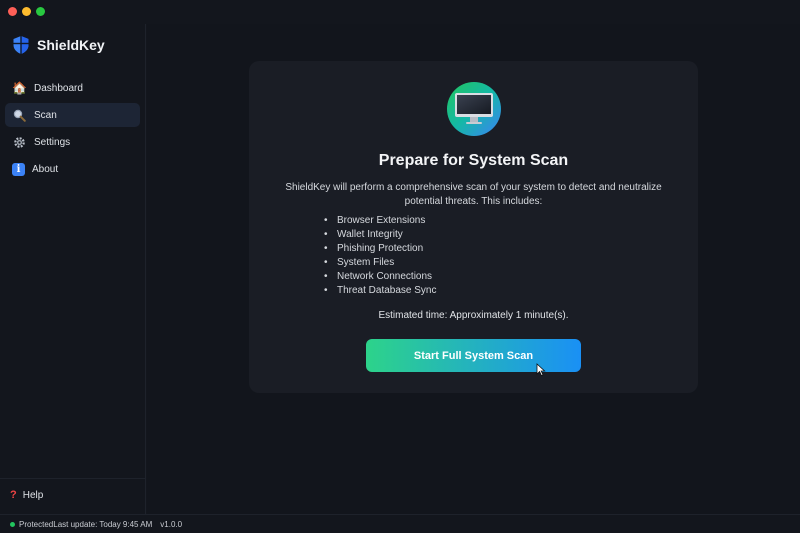  I want to click on title-bar, so click(400, 12).